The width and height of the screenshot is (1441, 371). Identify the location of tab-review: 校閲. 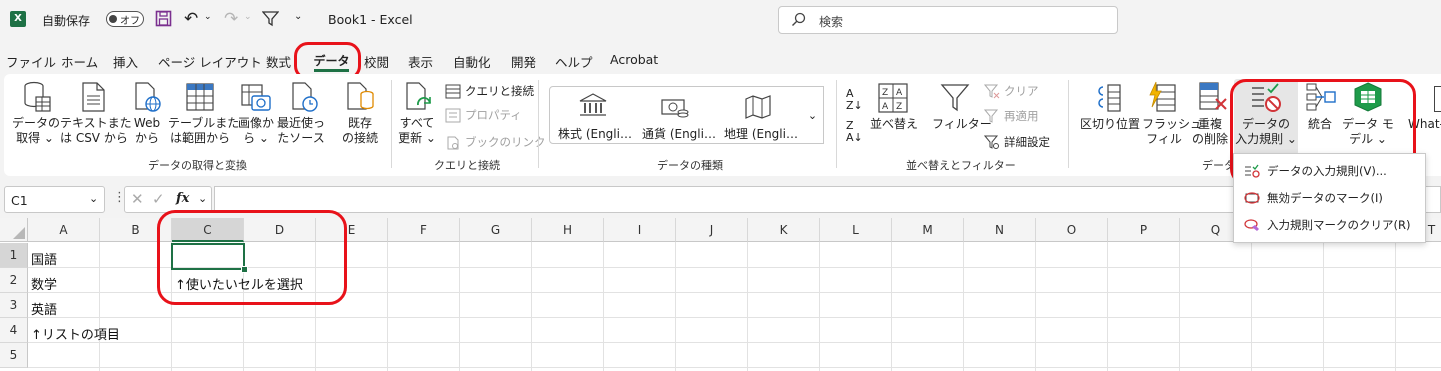
(376, 61).